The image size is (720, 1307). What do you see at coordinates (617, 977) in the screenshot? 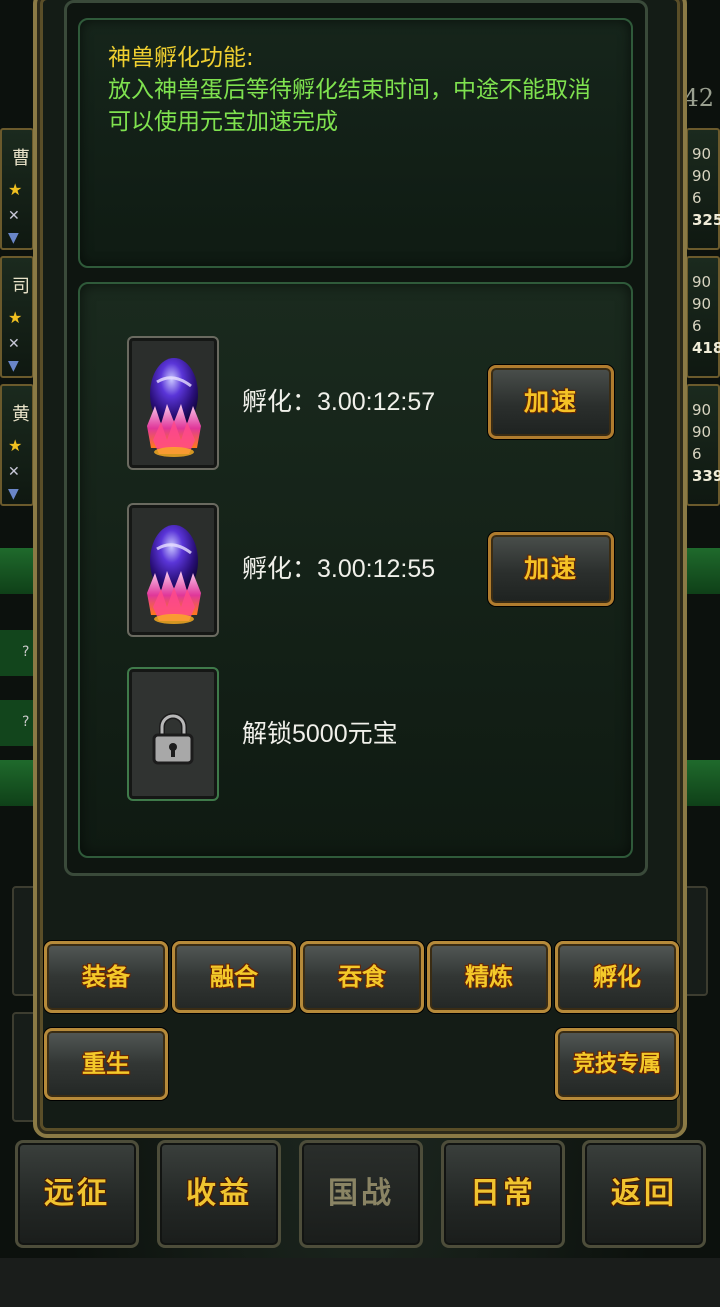
I see `tab-hatch: 孵化` at bounding box center [617, 977].